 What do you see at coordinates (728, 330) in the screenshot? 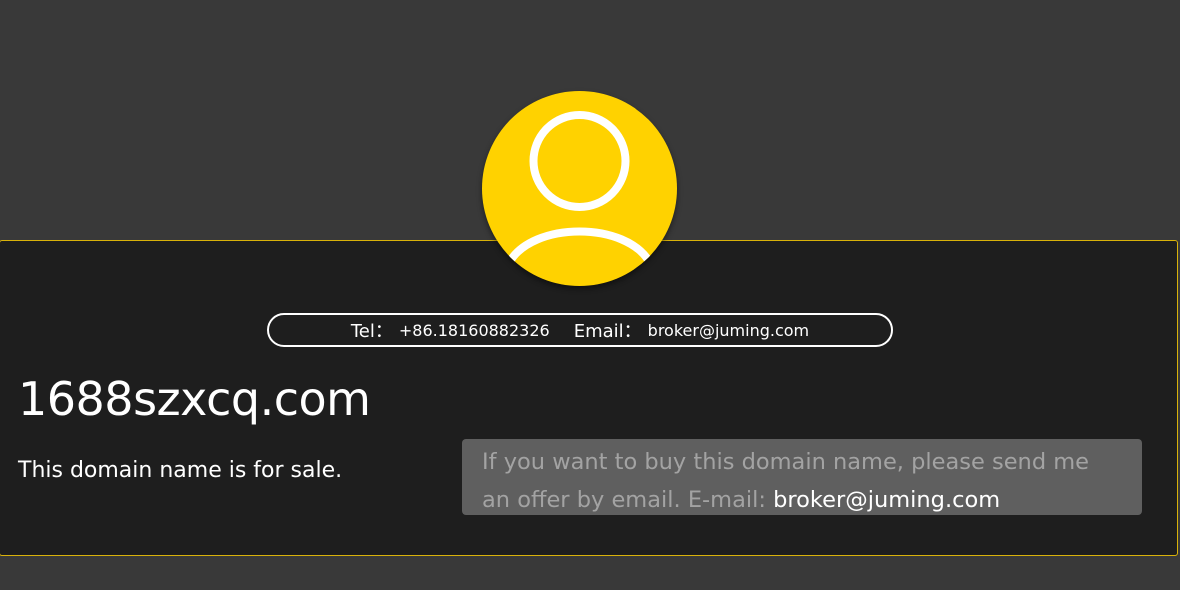
I see `email-value: broker@juming.com` at bounding box center [728, 330].